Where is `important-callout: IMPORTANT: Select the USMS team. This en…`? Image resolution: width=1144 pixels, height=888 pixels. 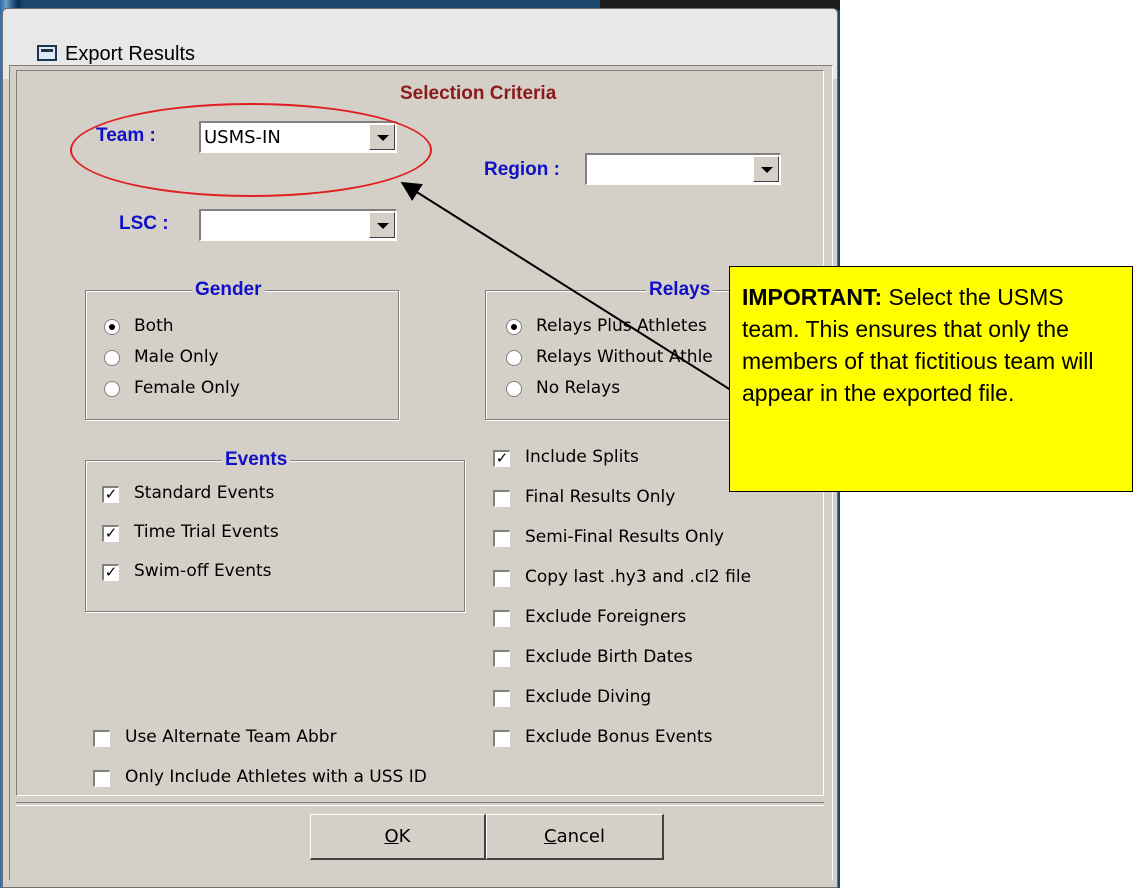 important-callout: IMPORTANT: Select the USMS team. This en… is located at coordinates (931, 379).